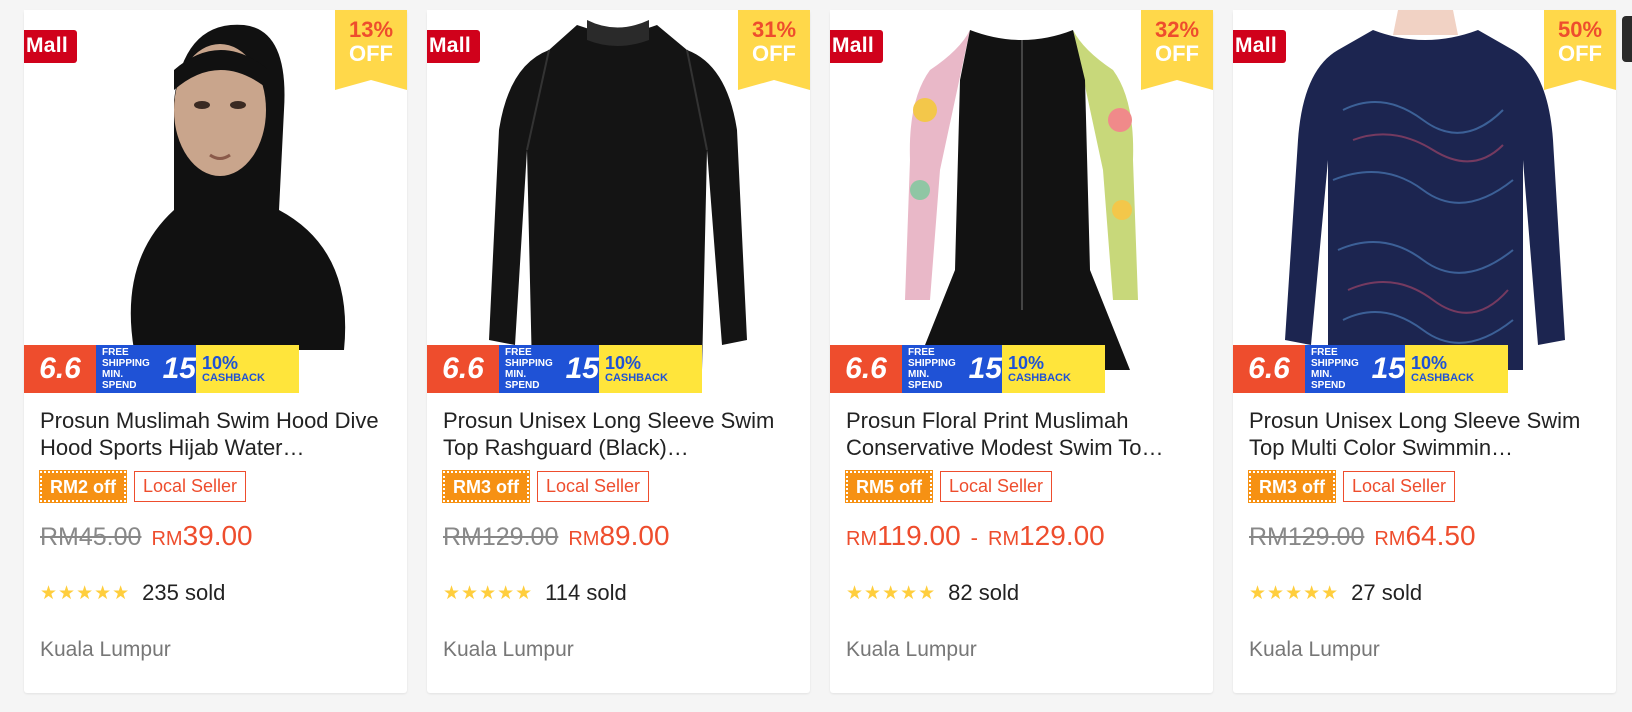  What do you see at coordinates (1021, 593) in the screenshot?
I see `rating-row: ★★★★★ 82 sold` at bounding box center [1021, 593].